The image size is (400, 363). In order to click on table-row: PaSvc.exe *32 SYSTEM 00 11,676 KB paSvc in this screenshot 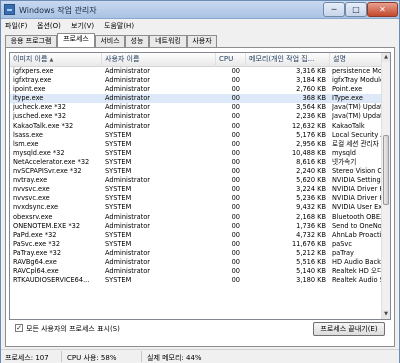, I will do `click(196, 244)`.